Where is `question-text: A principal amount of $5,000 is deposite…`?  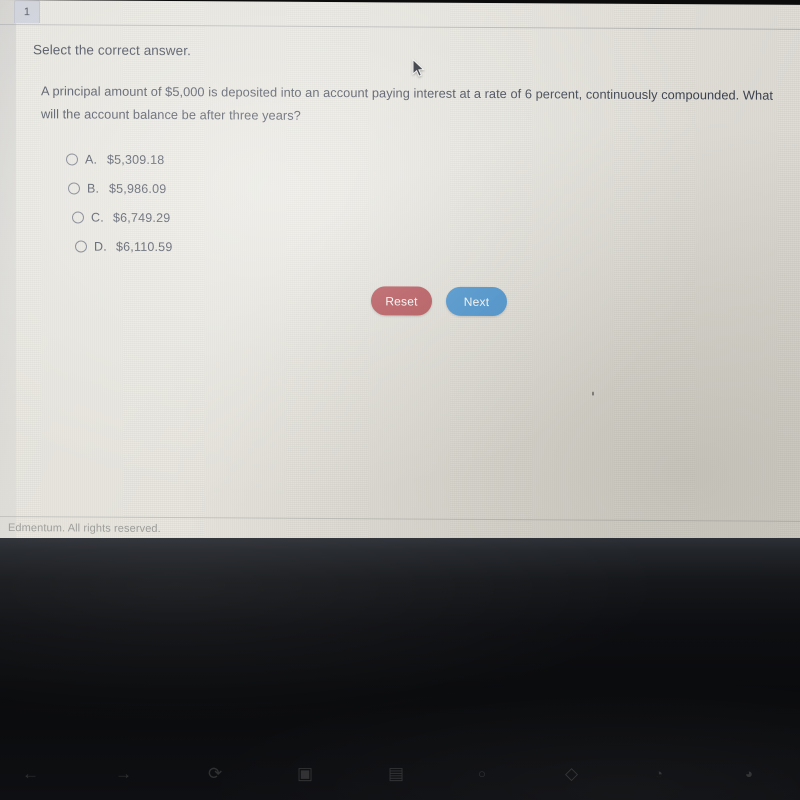 question-text: A principal amount of $5,000 is deposite… is located at coordinates (407, 103).